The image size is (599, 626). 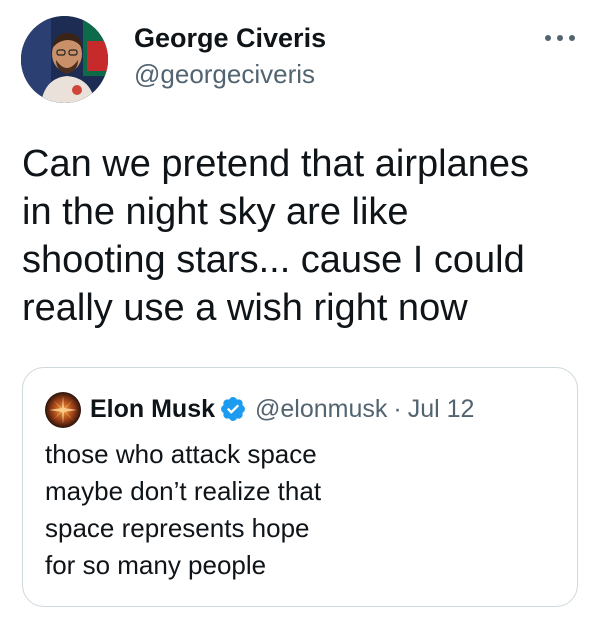 I want to click on quoted-author-avatar, so click(x=63, y=410).